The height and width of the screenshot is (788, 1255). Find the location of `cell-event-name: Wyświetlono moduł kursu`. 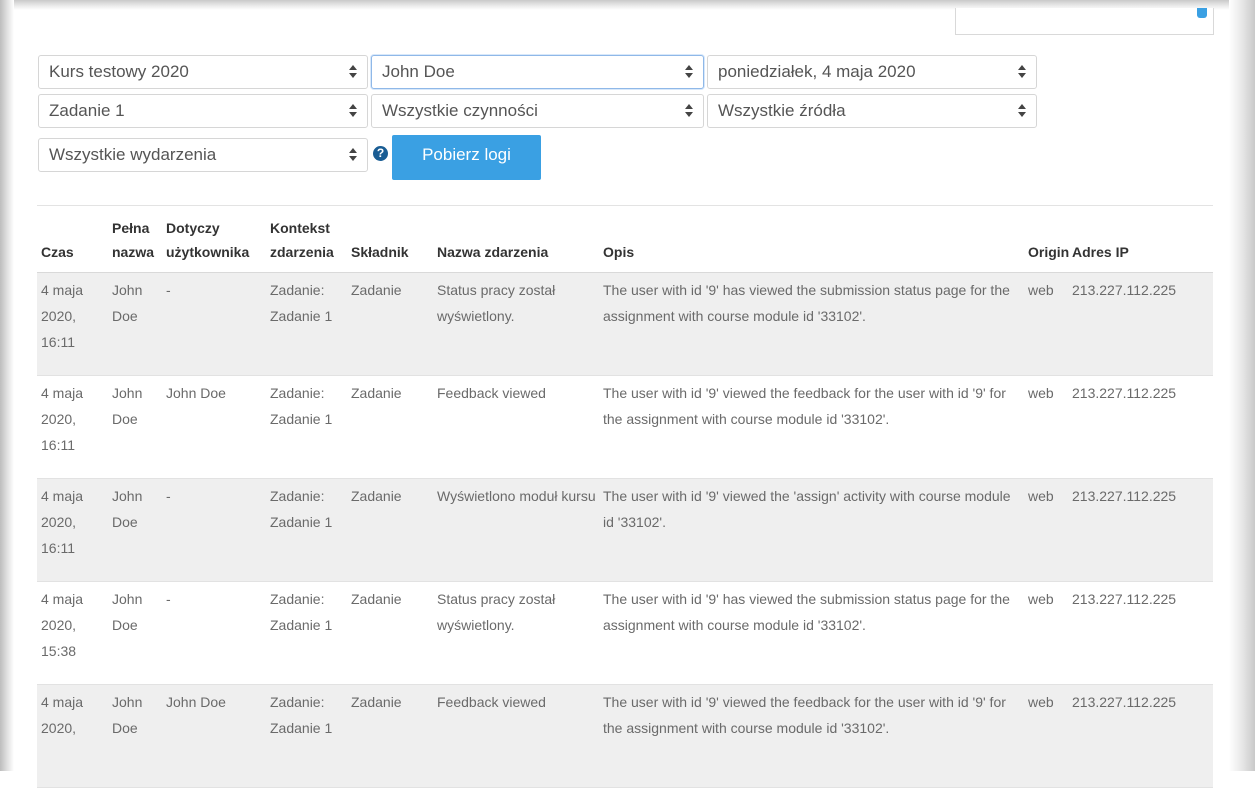

cell-event-name: Wyświetlono moduł kursu is located at coordinates (516, 530).